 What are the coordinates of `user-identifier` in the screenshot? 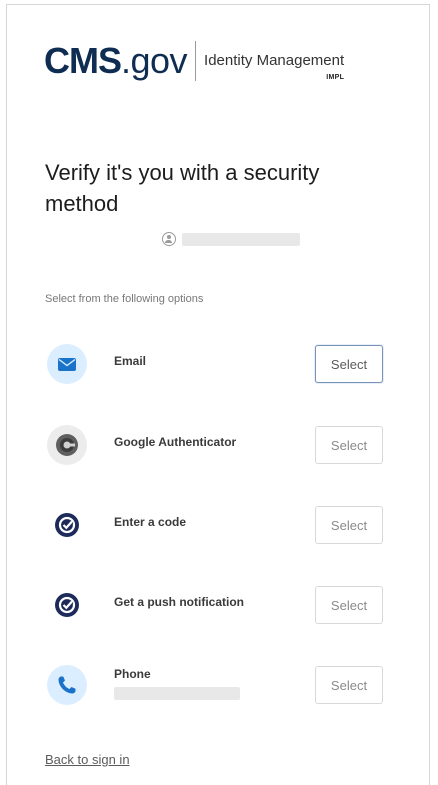 It's located at (231, 239).